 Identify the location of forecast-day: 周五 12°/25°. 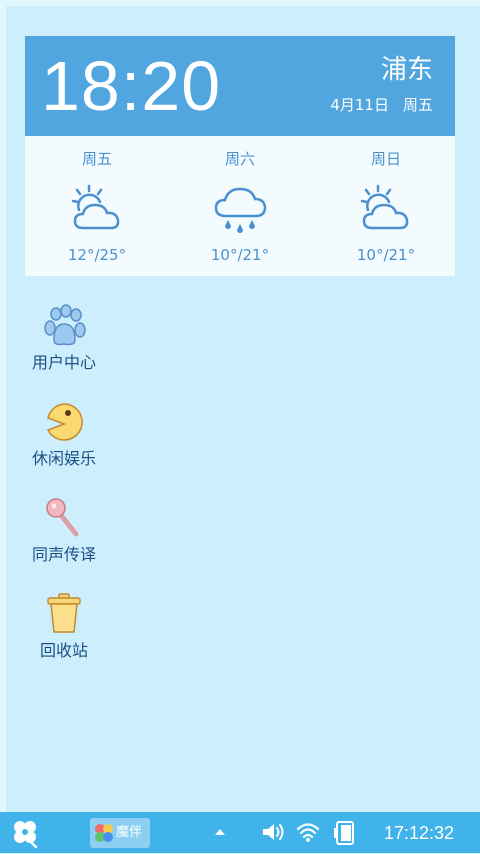
(97, 206).